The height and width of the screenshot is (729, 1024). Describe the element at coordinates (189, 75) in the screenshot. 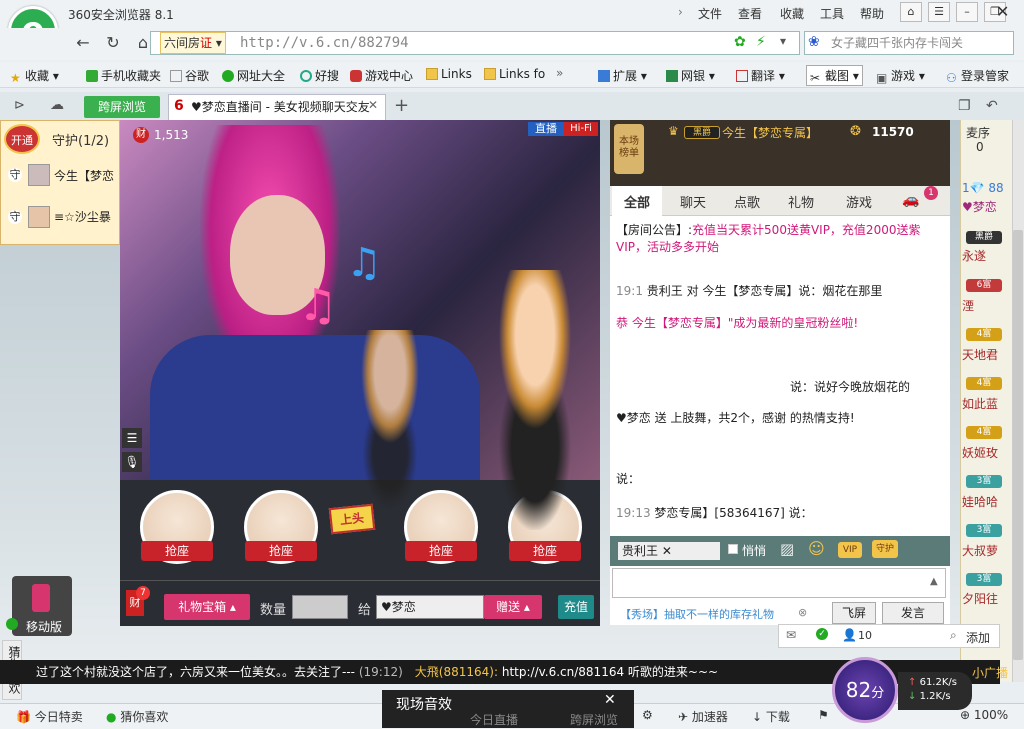

I see `bookmark-google: 谷歌` at that location.